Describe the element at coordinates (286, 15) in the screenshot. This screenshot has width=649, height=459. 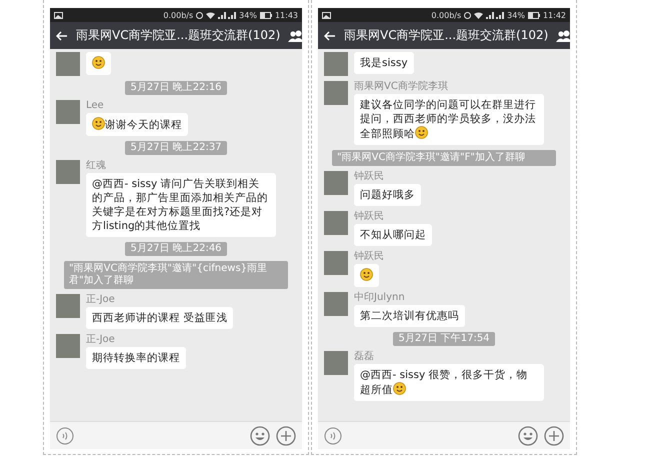
I see `clock-time: 11:43` at that location.